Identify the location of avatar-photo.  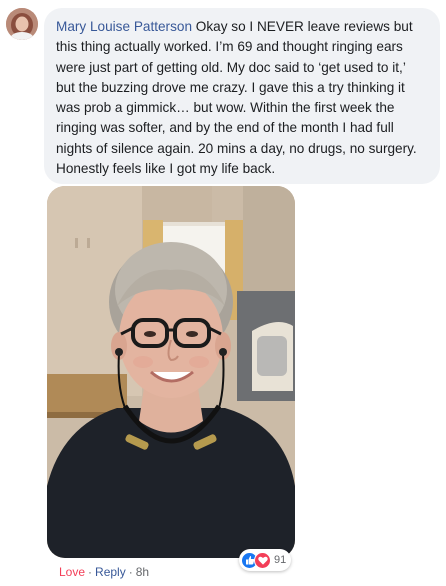
(22, 24).